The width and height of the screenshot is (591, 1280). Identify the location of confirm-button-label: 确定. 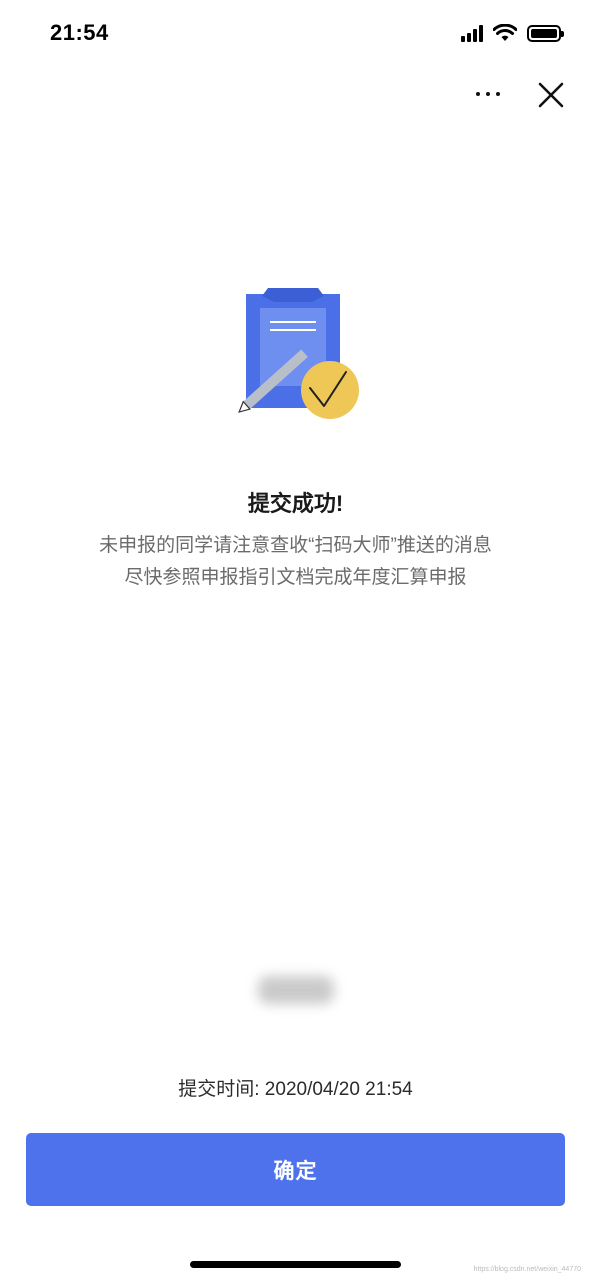
(295, 1171).